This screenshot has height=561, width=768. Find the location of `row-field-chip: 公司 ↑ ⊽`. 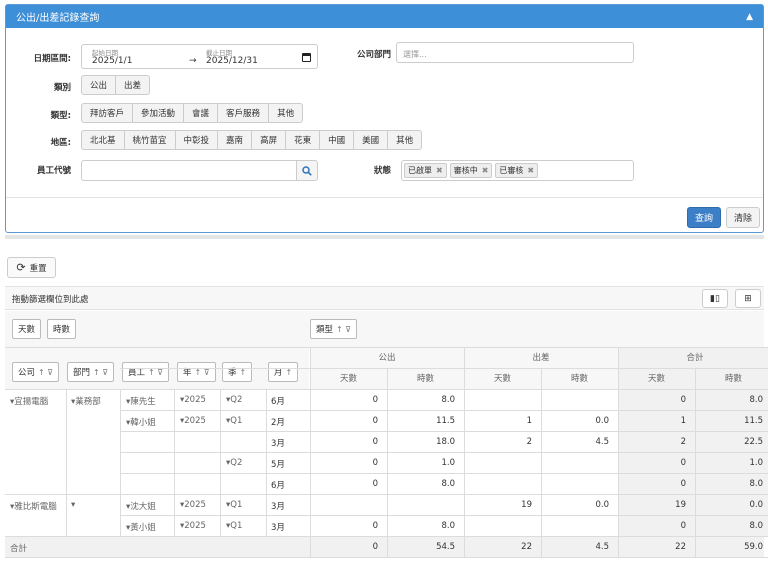

row-field-chip: 公司 ↑ ⊽ is located at coordinates (36, 372).